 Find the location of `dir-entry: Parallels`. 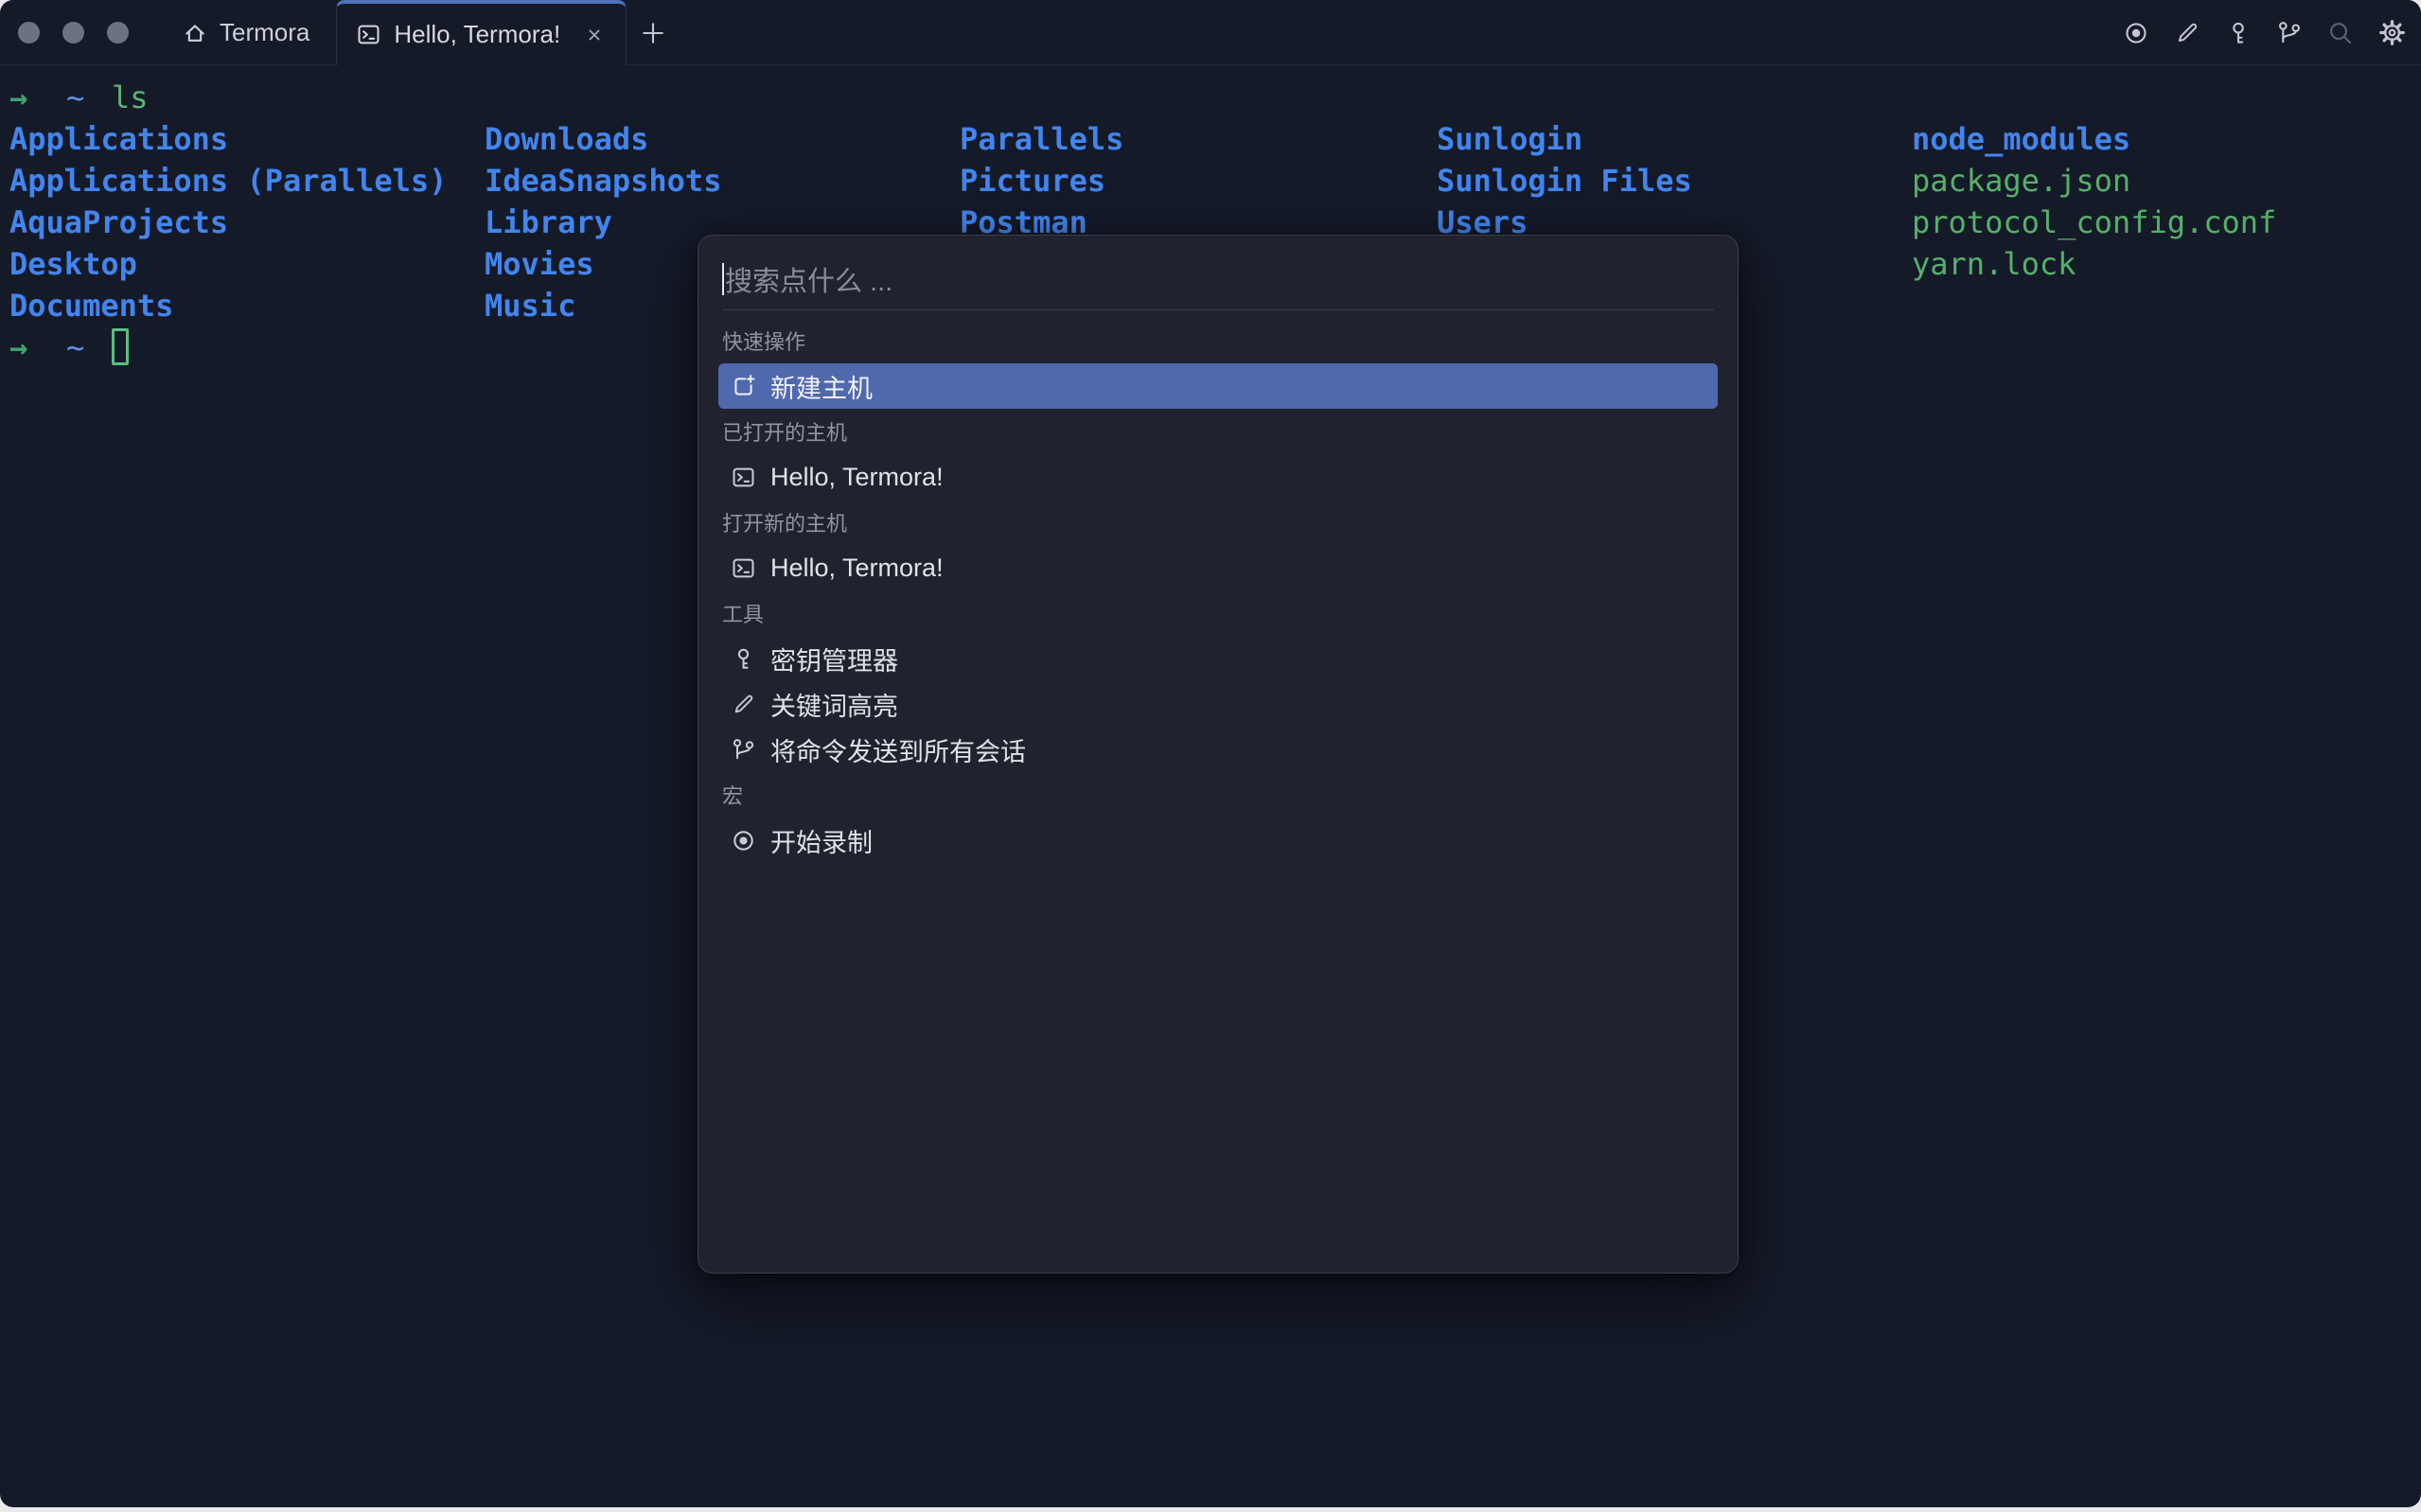

dir-entry: Parallels is located at coordinates (1042, 139).